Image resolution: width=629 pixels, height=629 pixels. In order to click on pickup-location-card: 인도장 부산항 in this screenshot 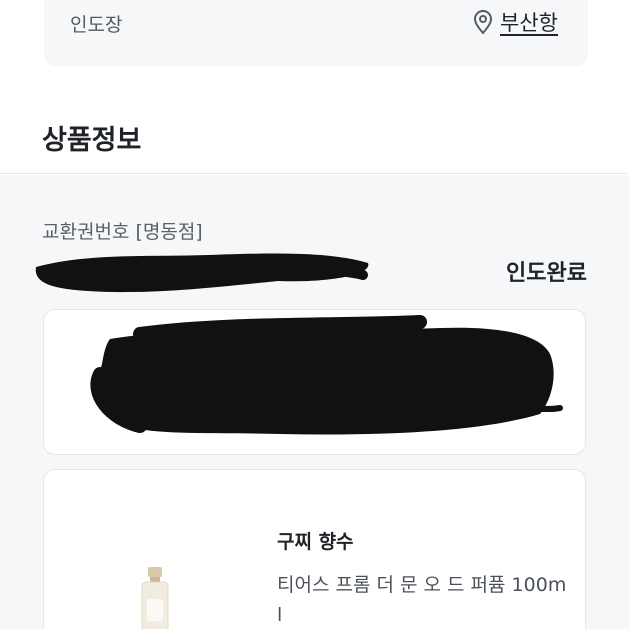, I will do `click(316, 33)`.